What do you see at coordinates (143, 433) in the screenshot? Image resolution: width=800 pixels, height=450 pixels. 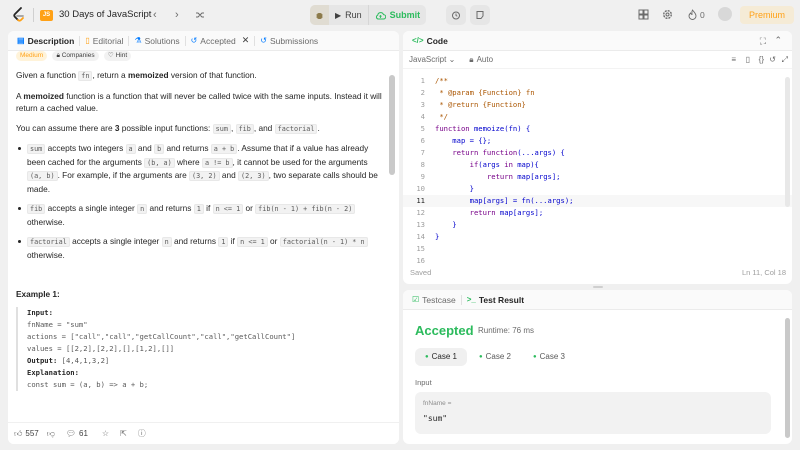 I see `help-button: ⓘ` at bounding box center [143, 433].